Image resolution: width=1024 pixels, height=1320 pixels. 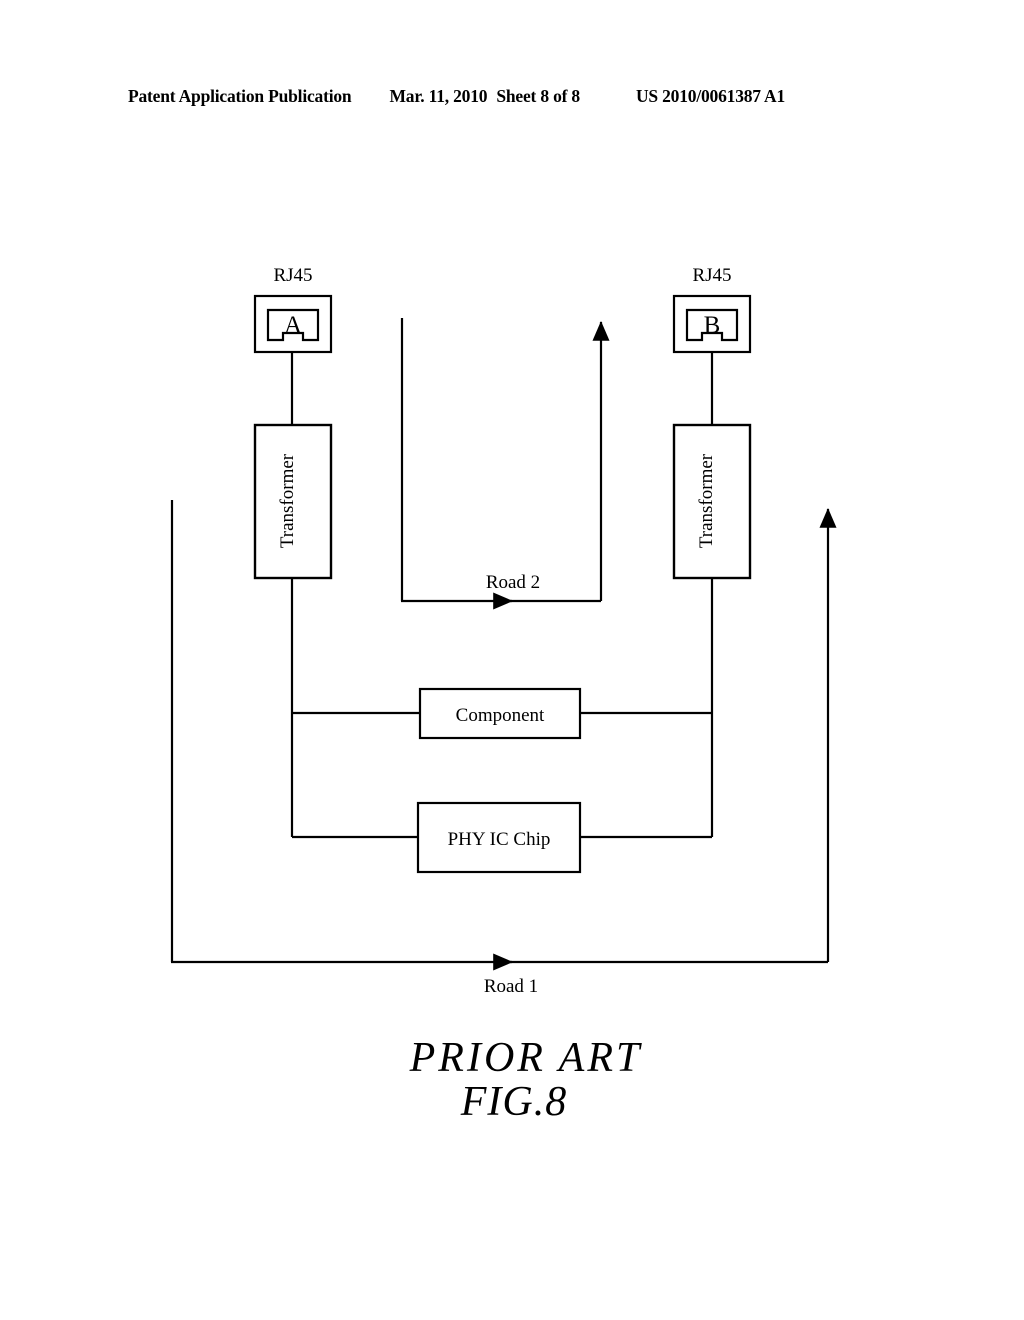 What do you see at coordinates (514, 1102) in the screenshot?
I see `figure-caption-number: FIG.8` at bounding box center [514, 1102].